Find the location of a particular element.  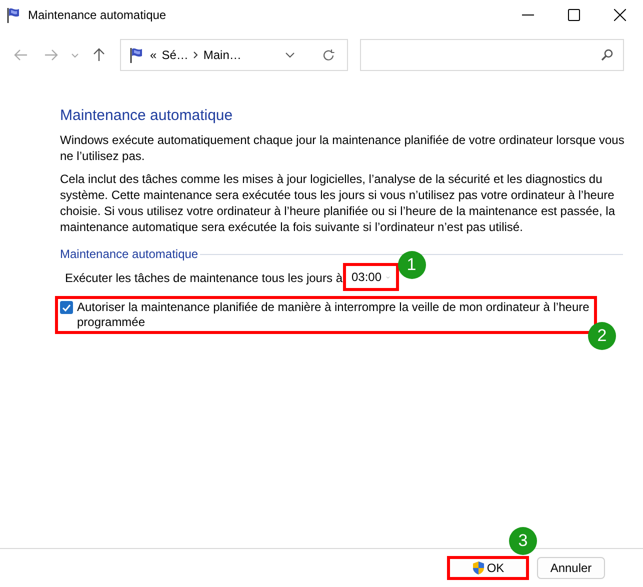

back-arrow-icon is located at coordinates (21, 55).